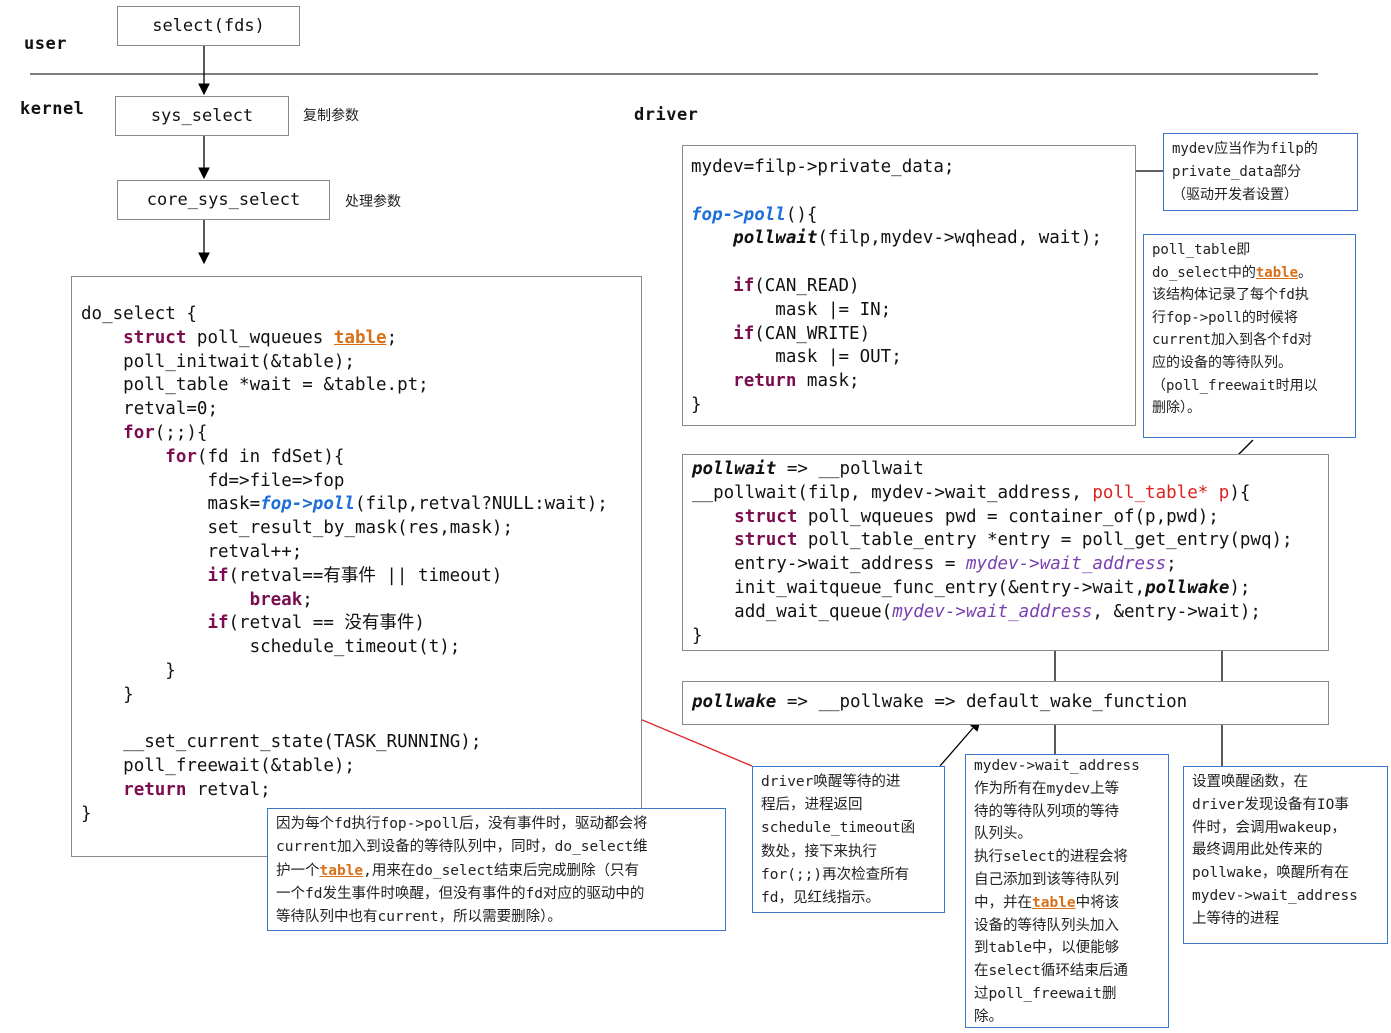 This screenshot has width=1391, height=1033. Describe the element at coordinates (45, 44) in the screenshot. I see `user-label: user` at that location.